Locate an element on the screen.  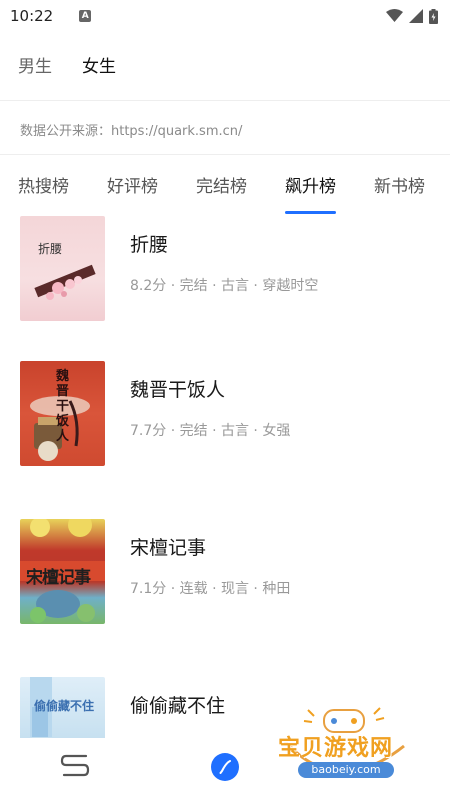
wifi-icon is located at coordinates (394, 15).